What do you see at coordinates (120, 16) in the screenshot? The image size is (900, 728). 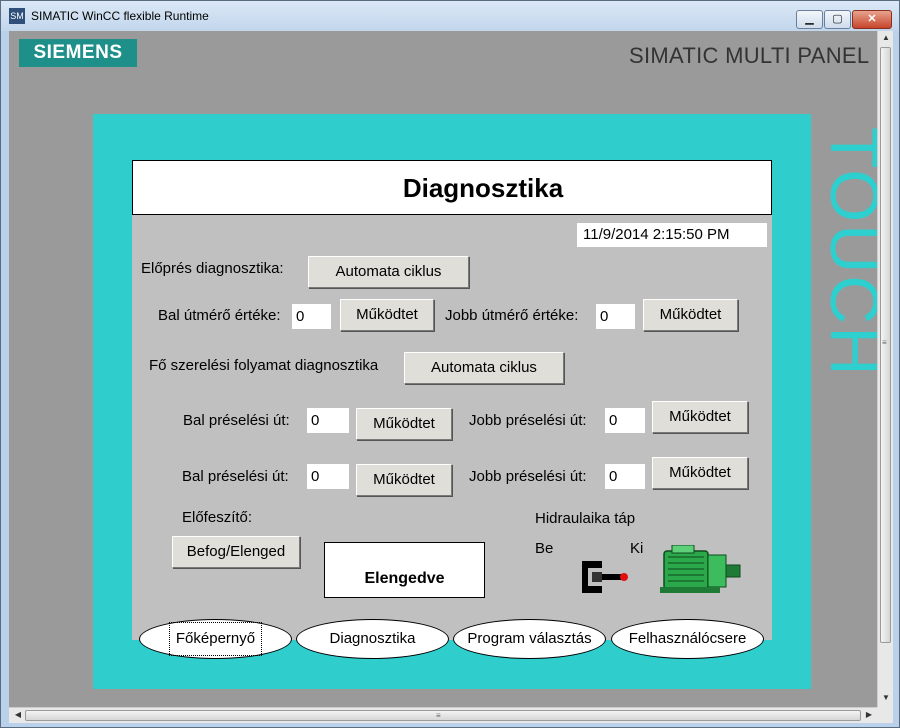 I see `window-title: SIMATIC WinCC flexible Runtime` at bounding box center [120, 16].